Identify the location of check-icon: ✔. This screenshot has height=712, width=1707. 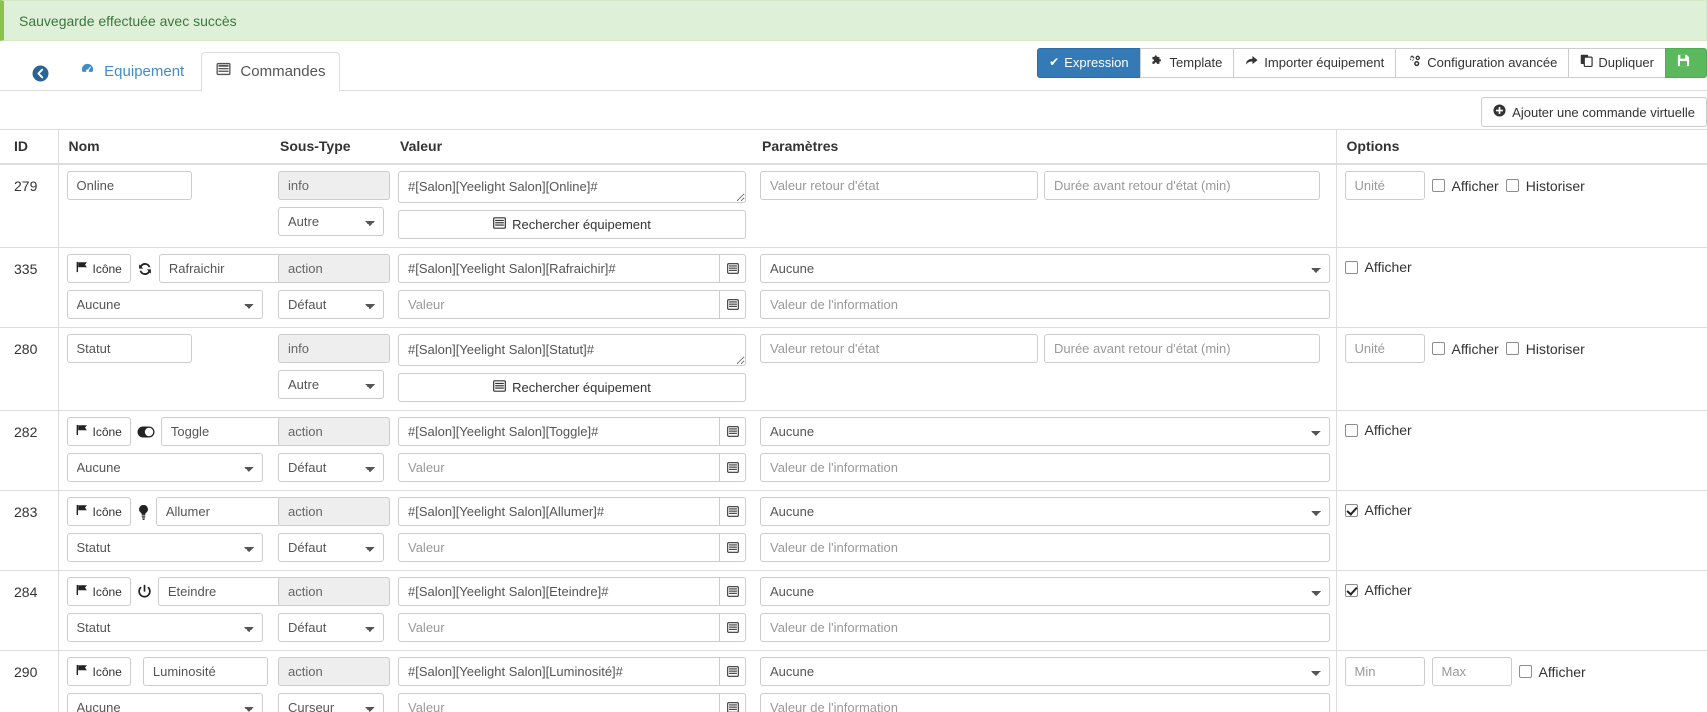
(1054, 62).